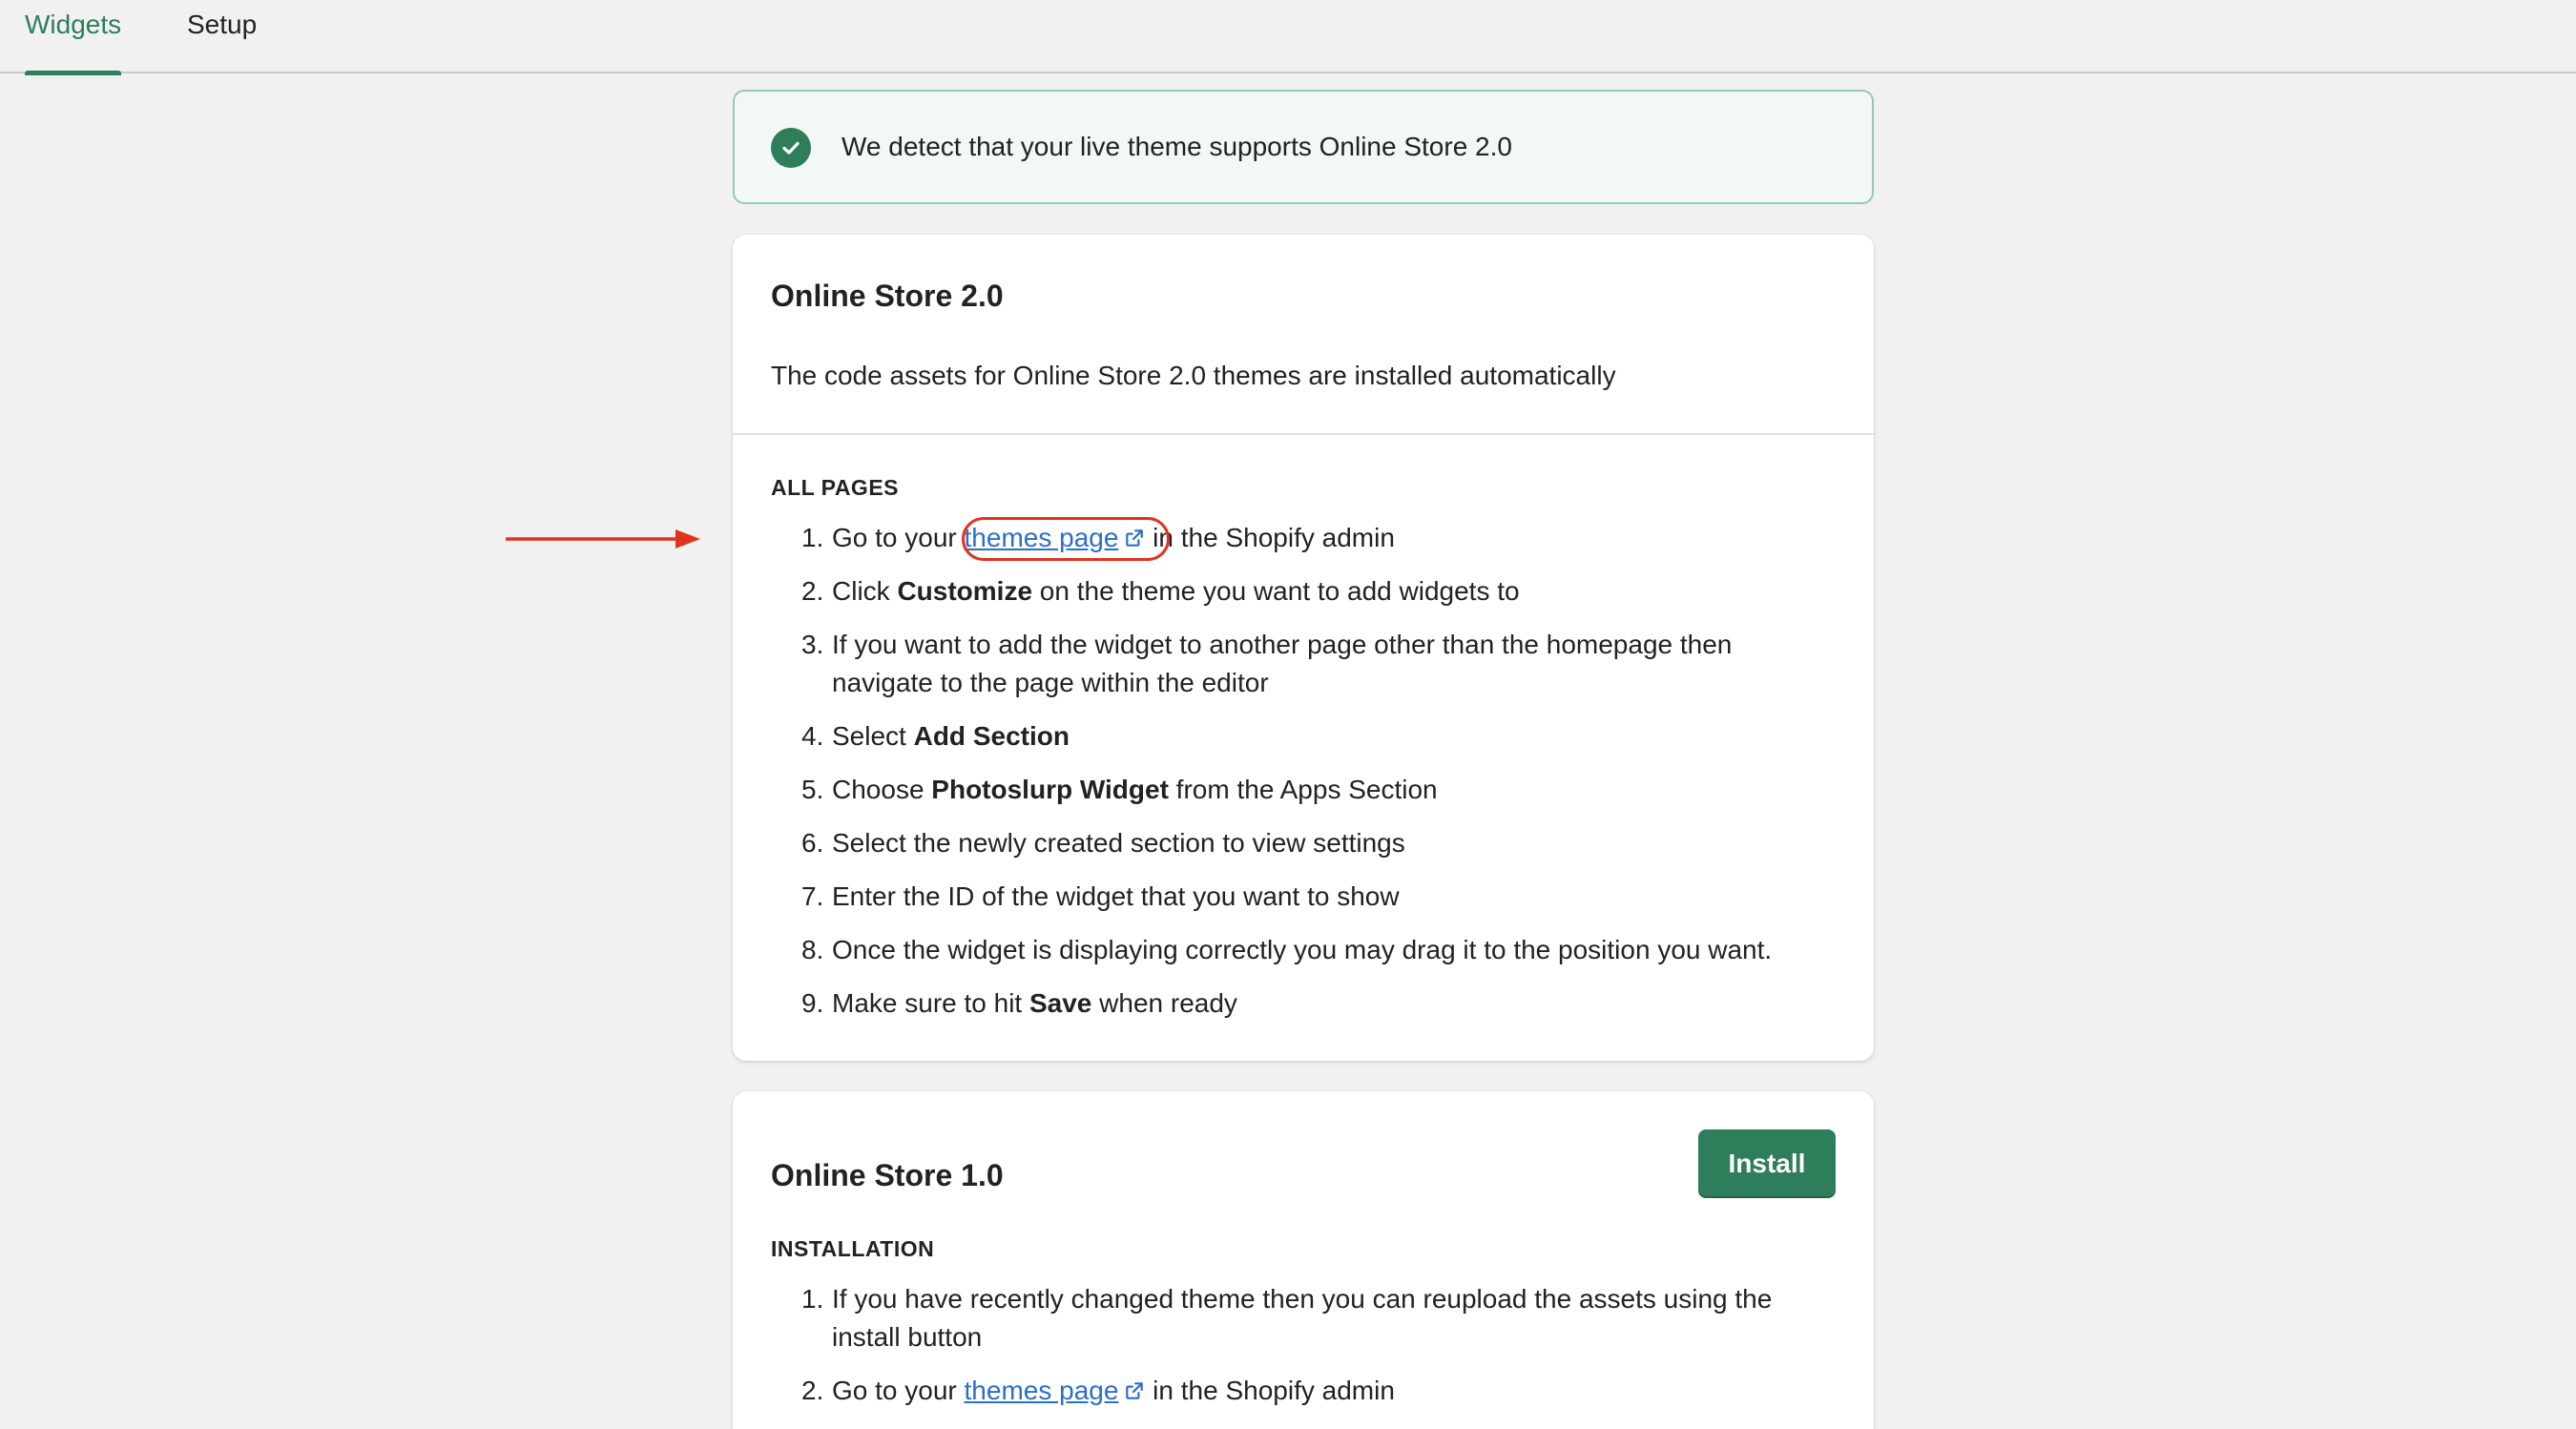  I want to click on card-title: Online Store 2.0, so click(887, 296).